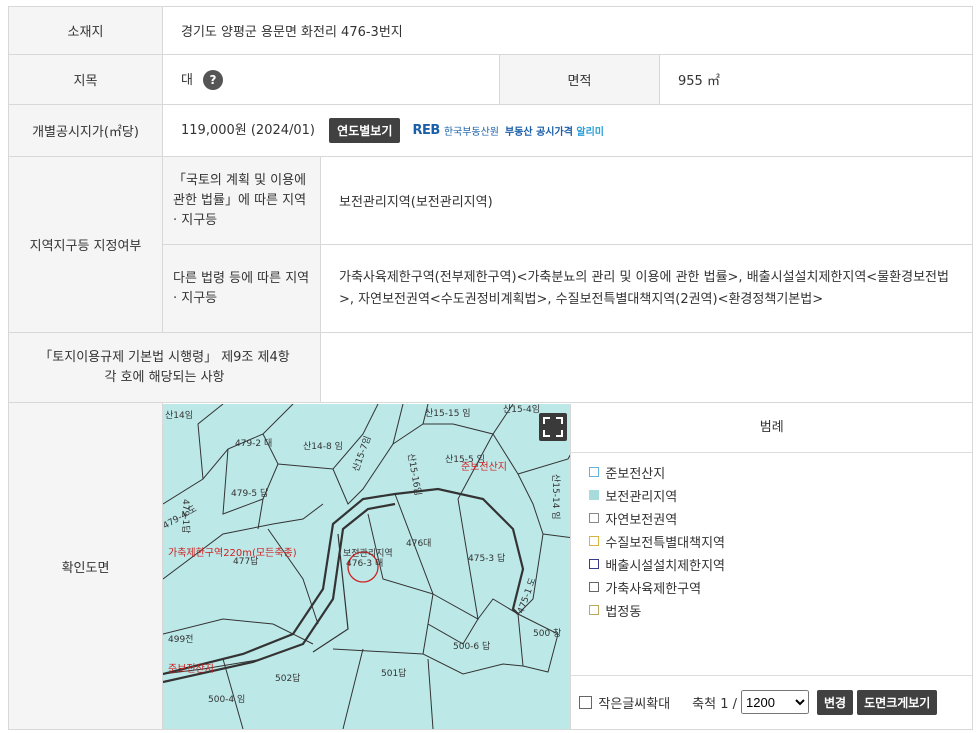 This screenshot has height=733, width=980. I want to click on legend-label: 배출시설설치제한지역, so click(665, 566).